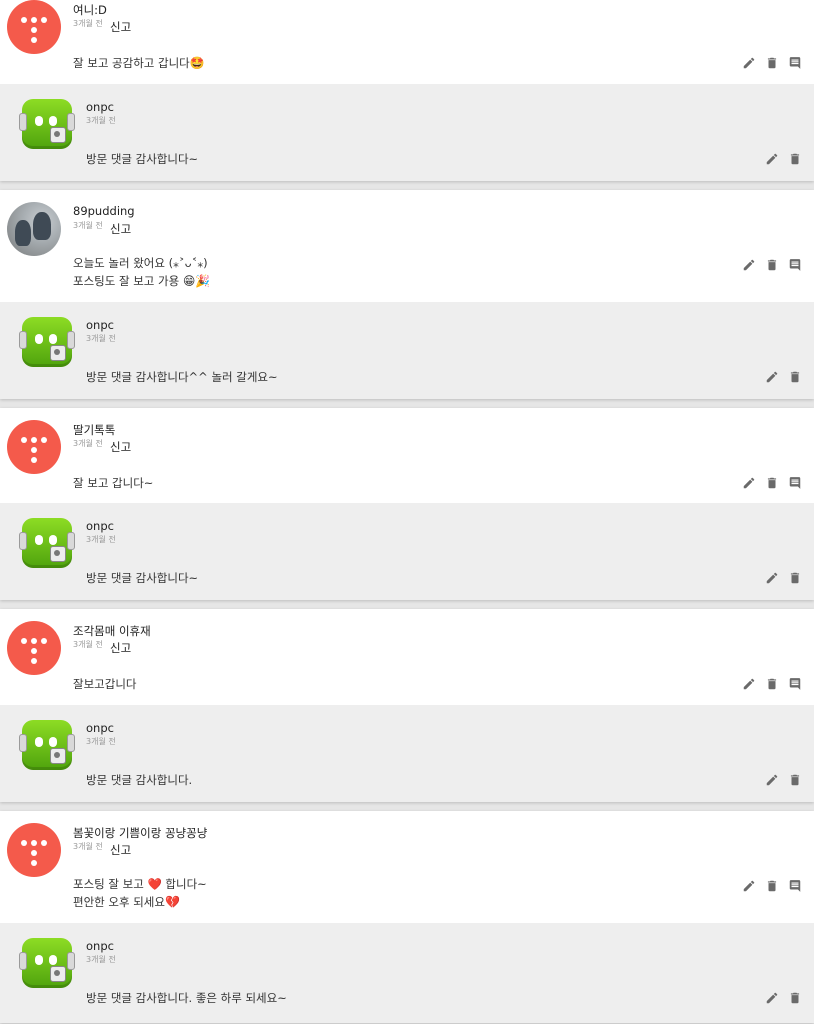 This screenshot has height=1024, width=814. Describe the element at coordinates (140, 833) in the screenshot. I see `comment-author: 봄꽃이랑 기쁨이랑 꽁냥꽁냥` at that location.